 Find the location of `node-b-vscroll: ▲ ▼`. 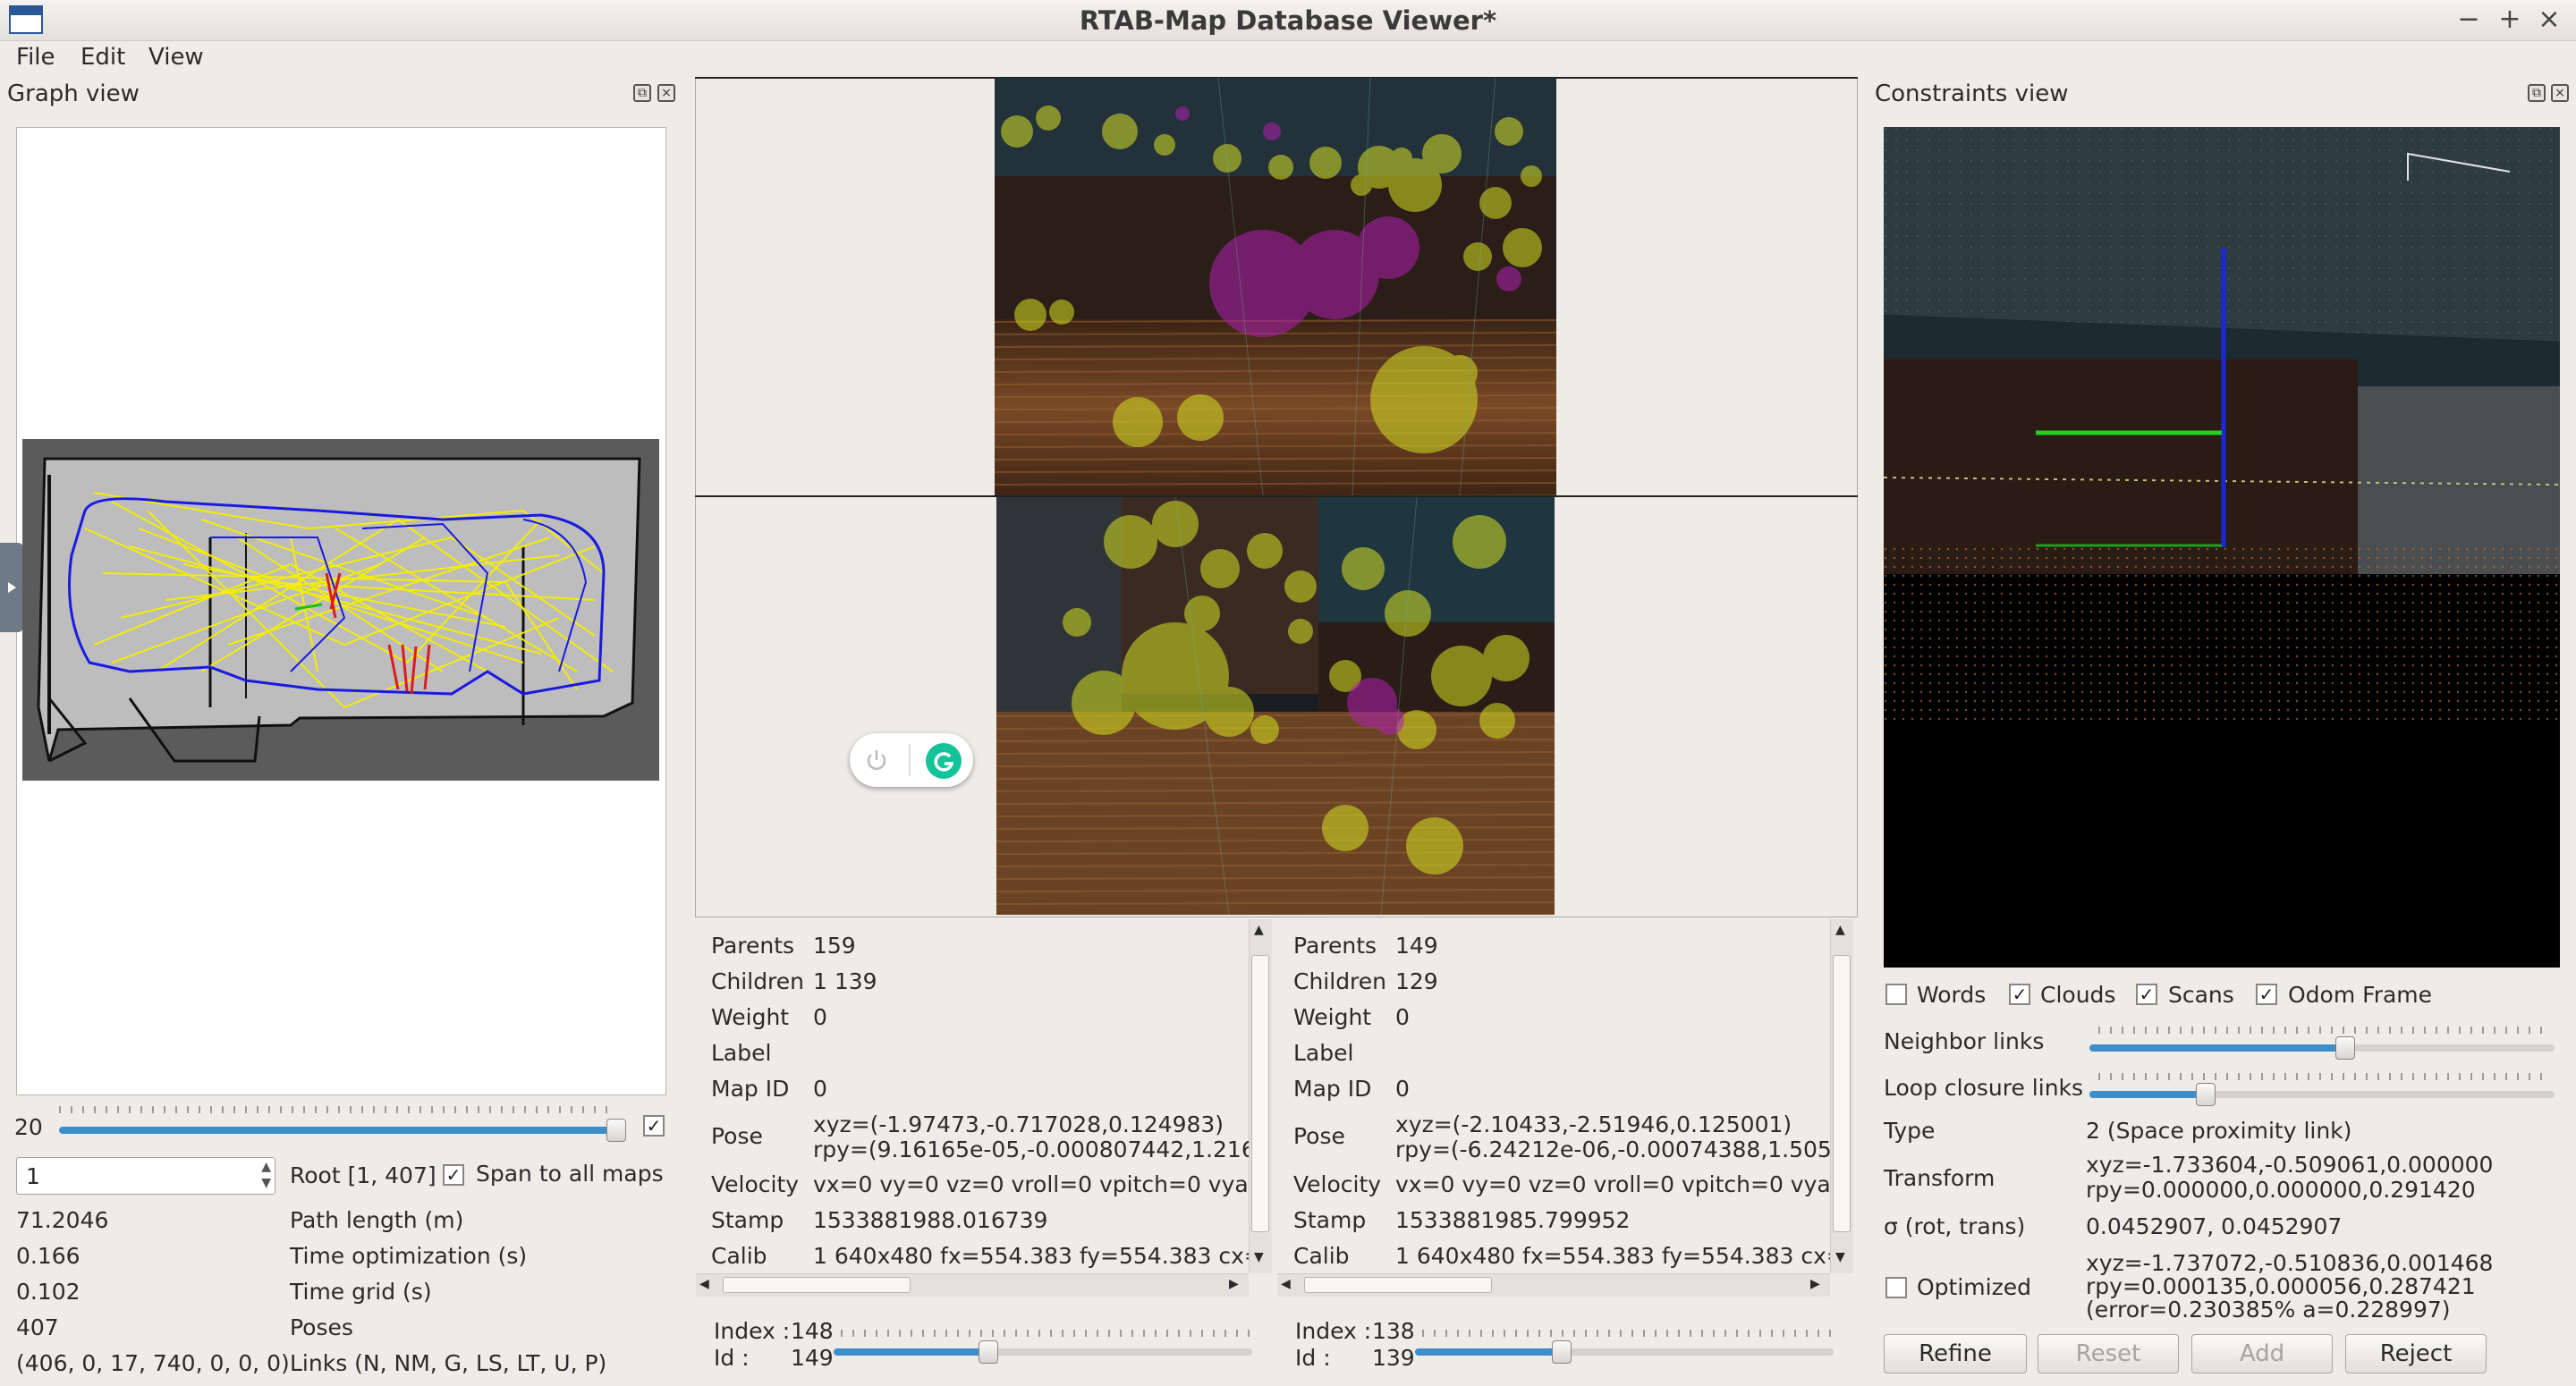

node-b-vscroll: ▲ ▼ is located at coordinates (1841, 1096).